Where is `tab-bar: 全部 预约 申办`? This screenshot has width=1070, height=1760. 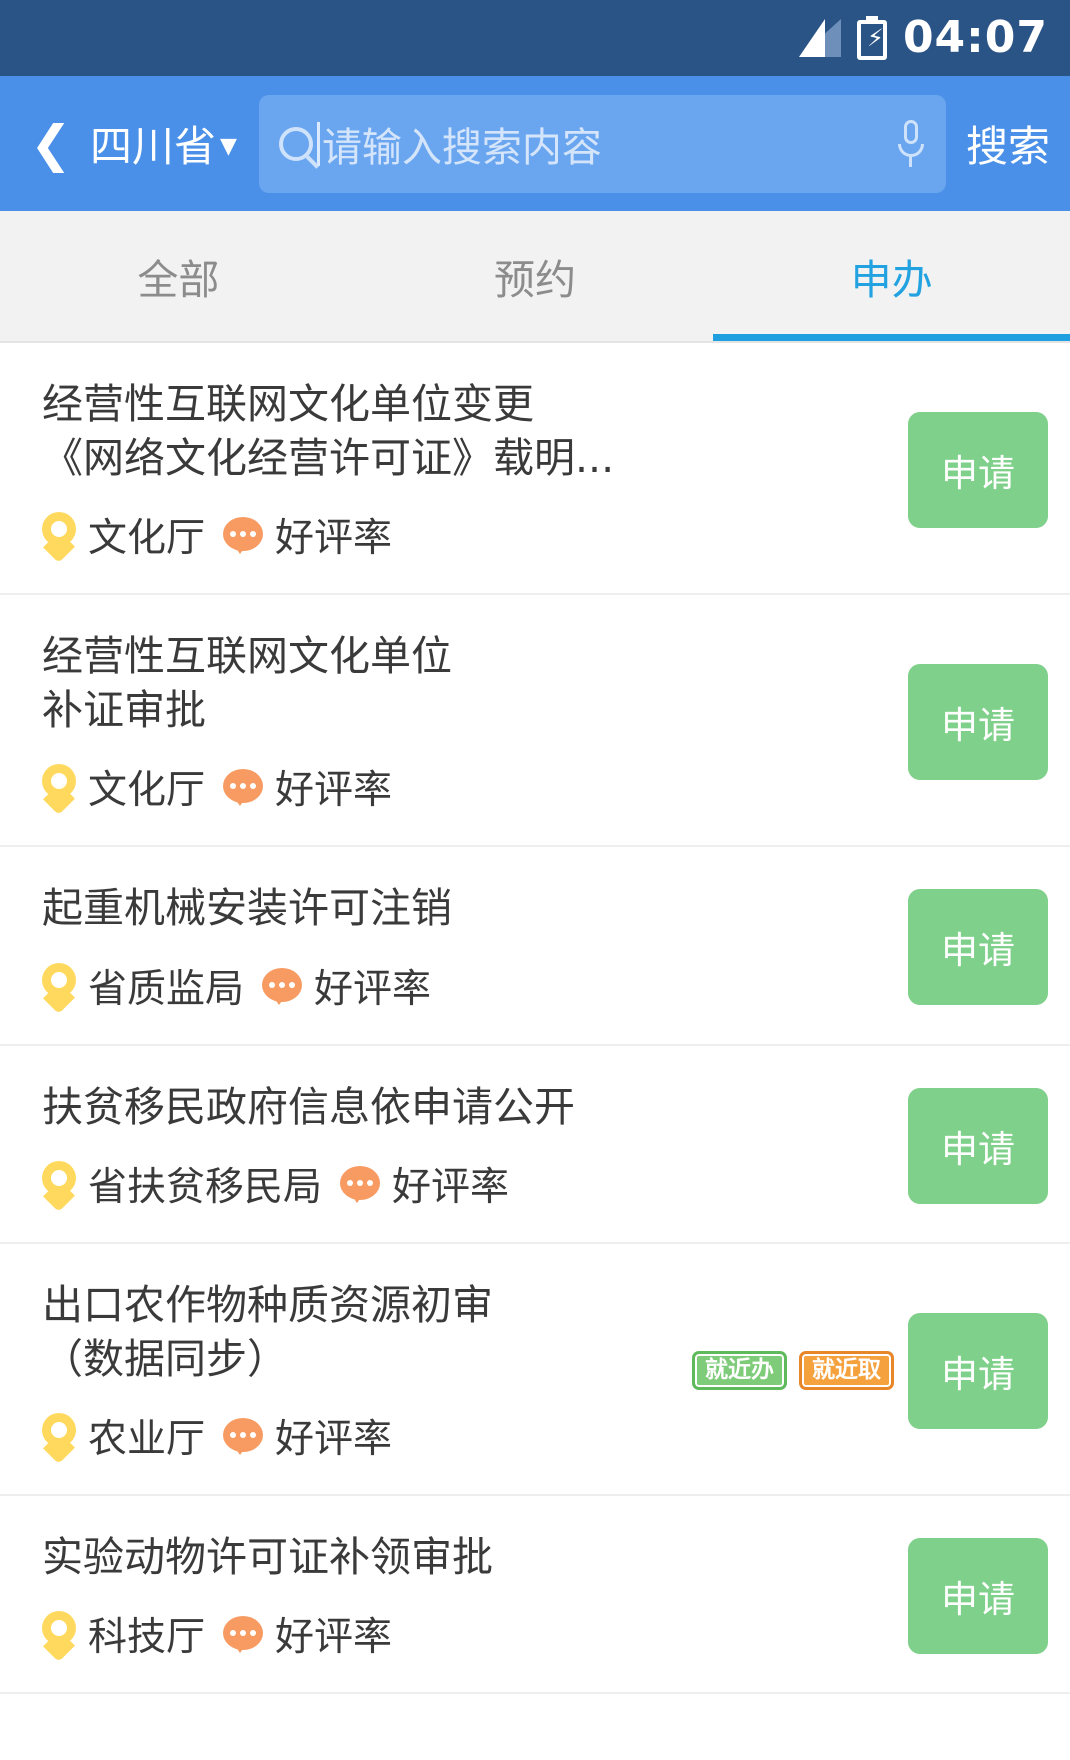
tab-bar: 全部 预约 申办 is located at coordinates (535, 277).